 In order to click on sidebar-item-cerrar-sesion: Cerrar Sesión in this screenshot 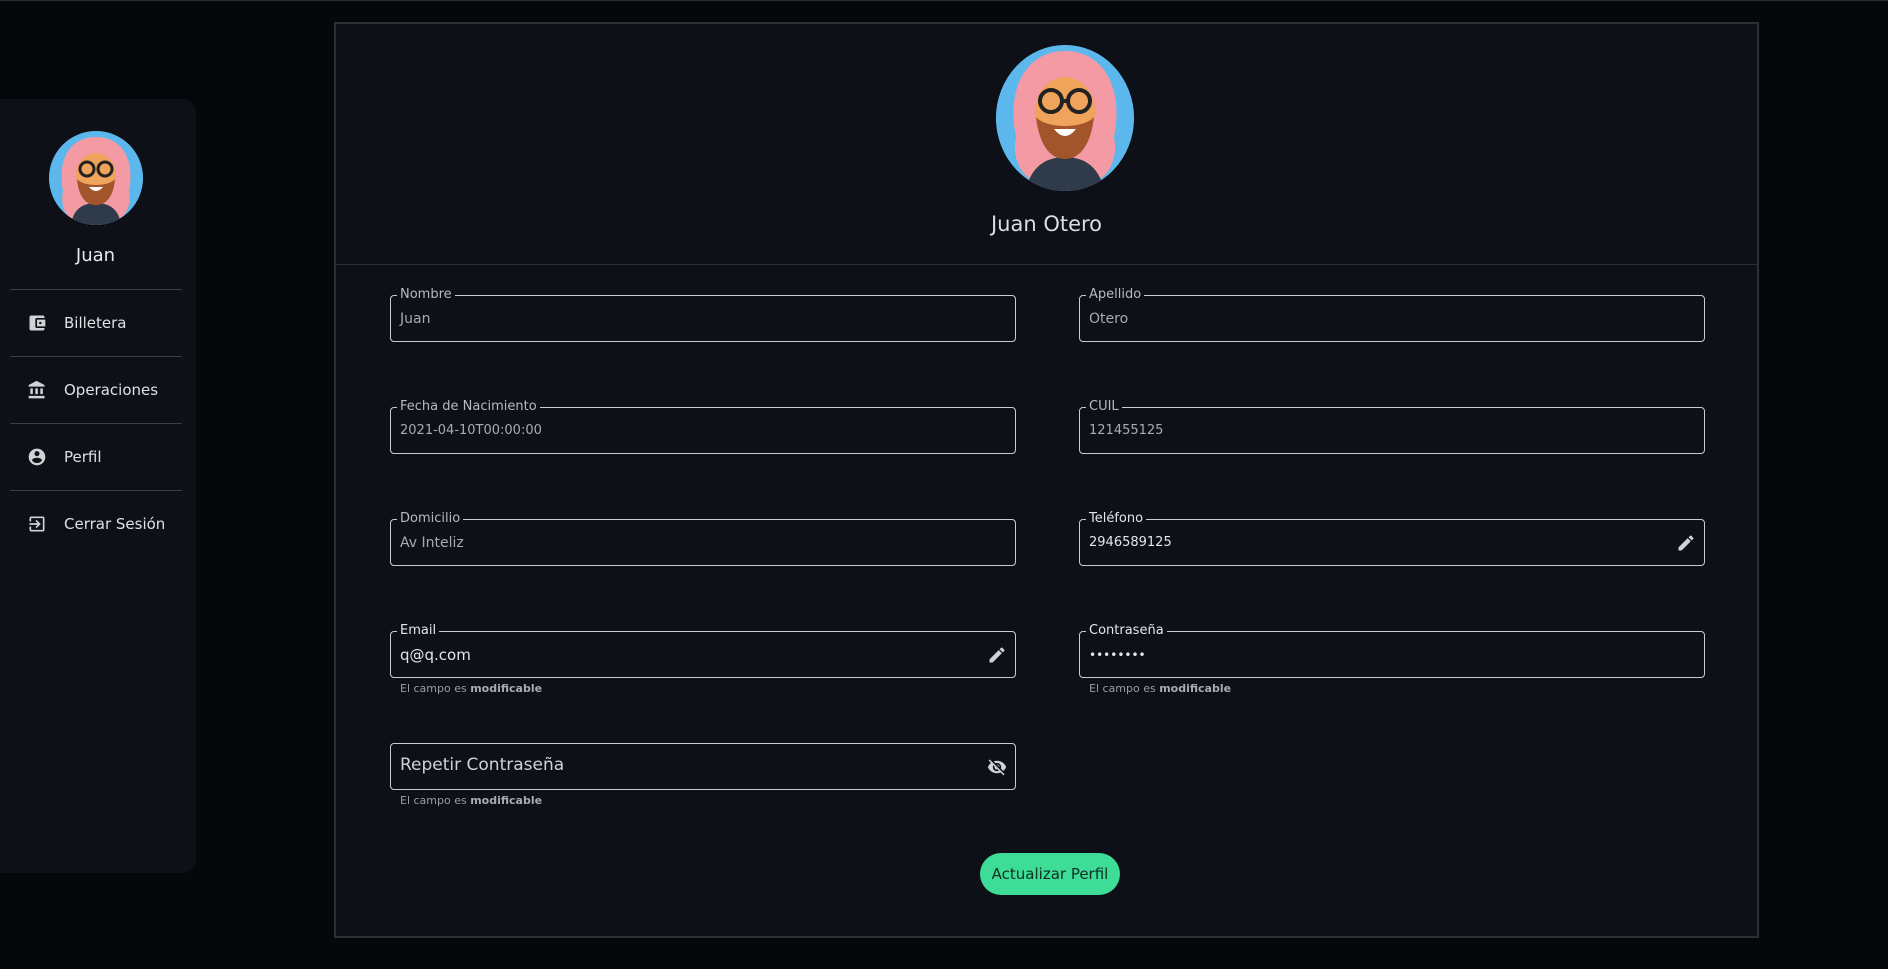, I will do `click(96, 524)`.